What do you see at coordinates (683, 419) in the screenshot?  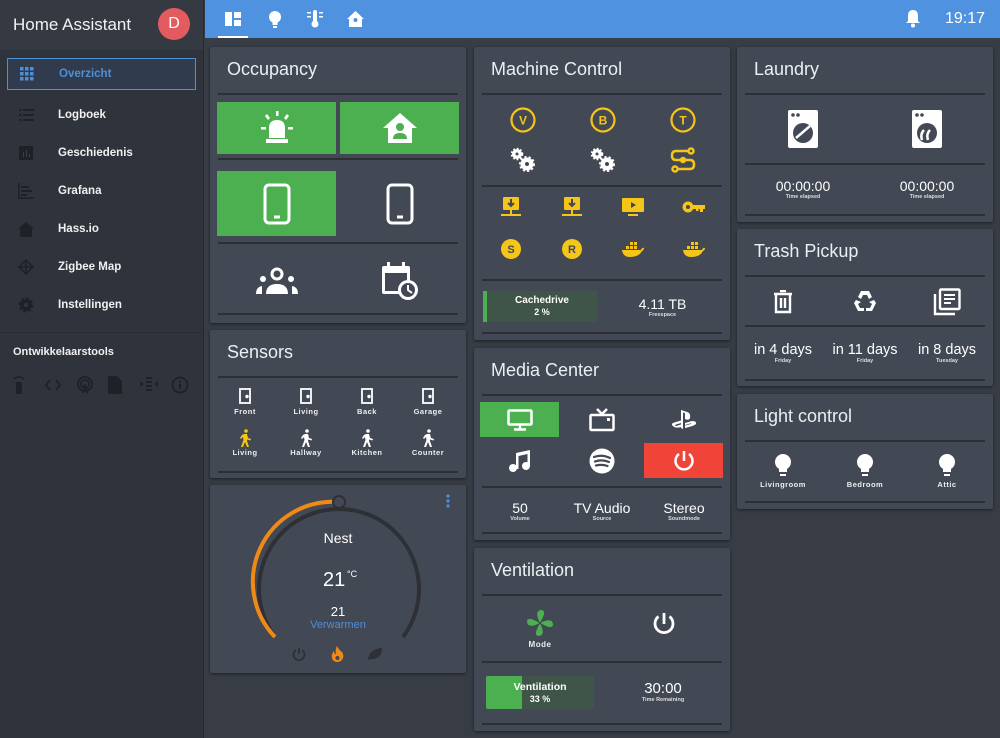 I see `playstation-button` at bounding box center [683, 419].